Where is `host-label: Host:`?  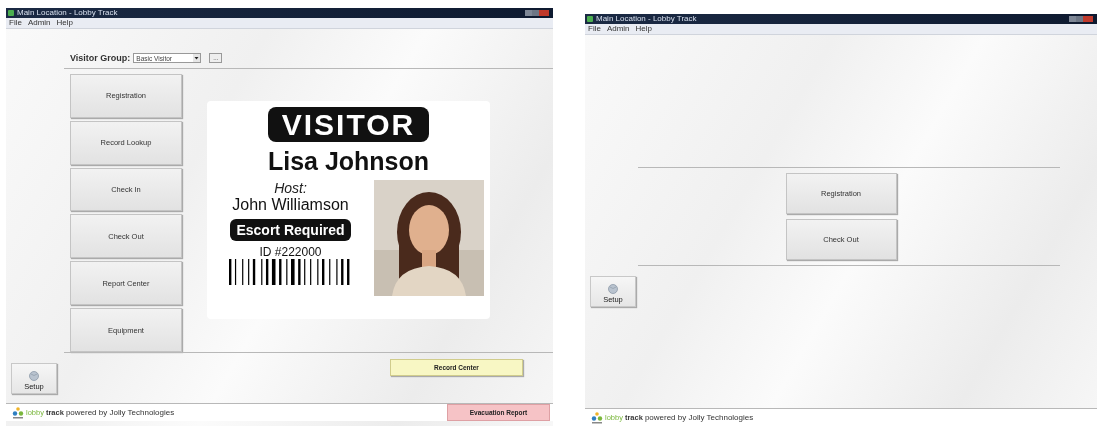 host-label: Host: is located at coordinates (290, 188).